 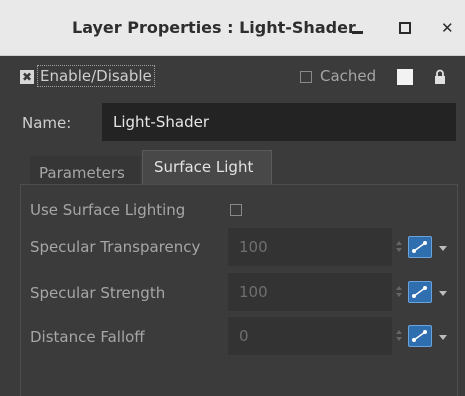 I want to click on enable-label: Enable/Disable, so click(x=96, y=76).